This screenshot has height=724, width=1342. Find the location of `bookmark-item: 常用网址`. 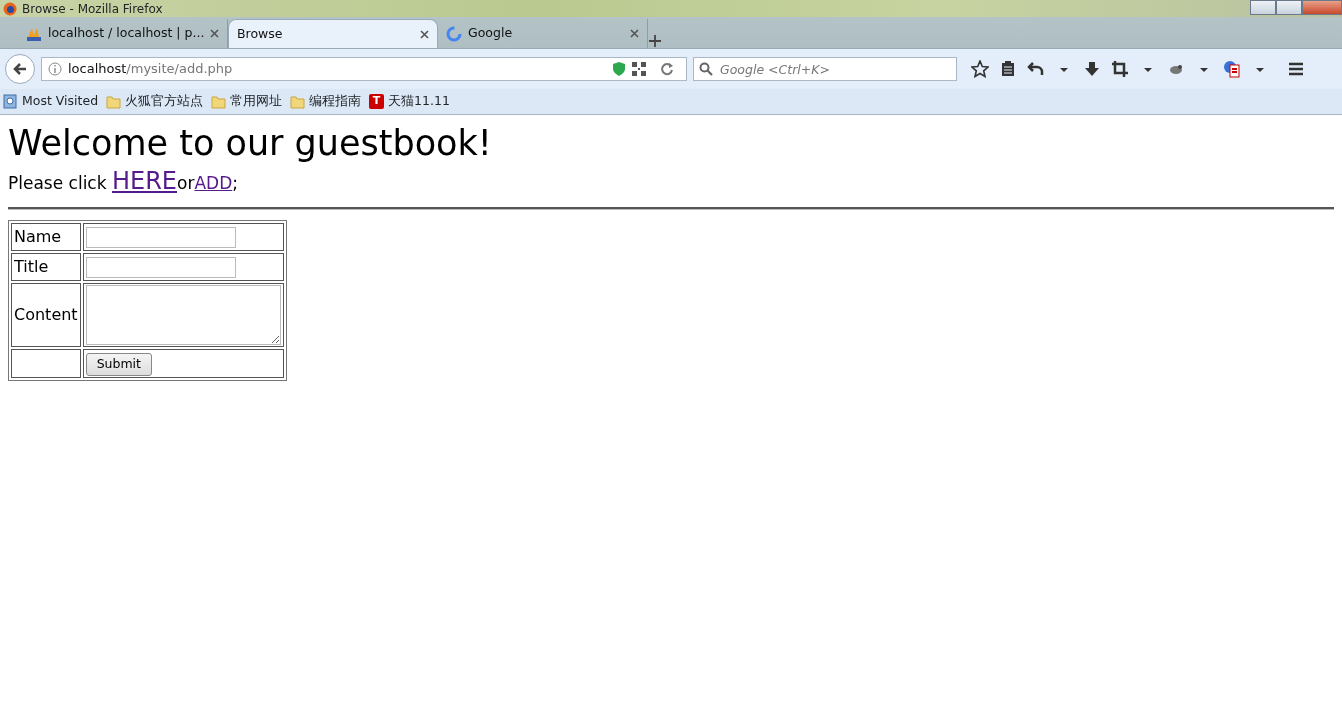

bookmark-item: 常用网址 is located at coordinates (256, 101).